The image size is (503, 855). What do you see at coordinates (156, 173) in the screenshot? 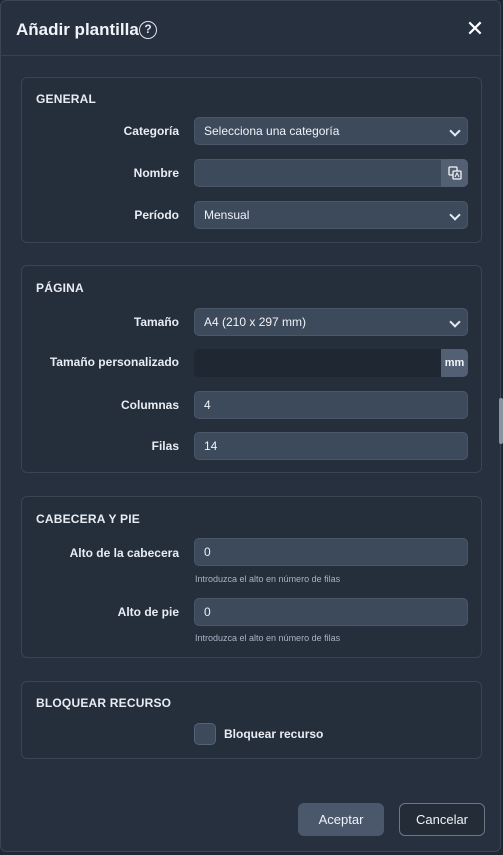
I see `name-label: Nombre` at bounding box center [156, 173].